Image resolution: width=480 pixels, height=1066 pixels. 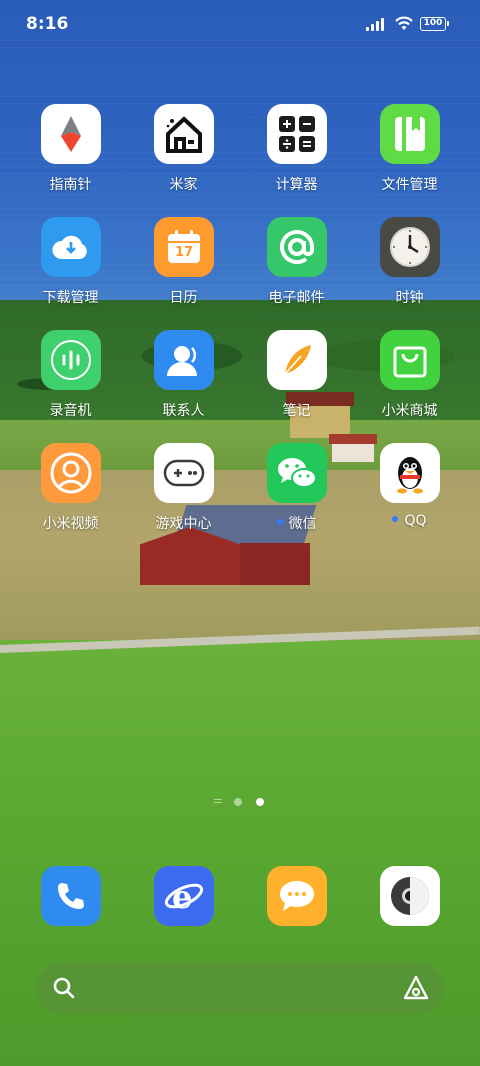 I want to click on app-label: 游戏中心, so click(x=183, y=524).